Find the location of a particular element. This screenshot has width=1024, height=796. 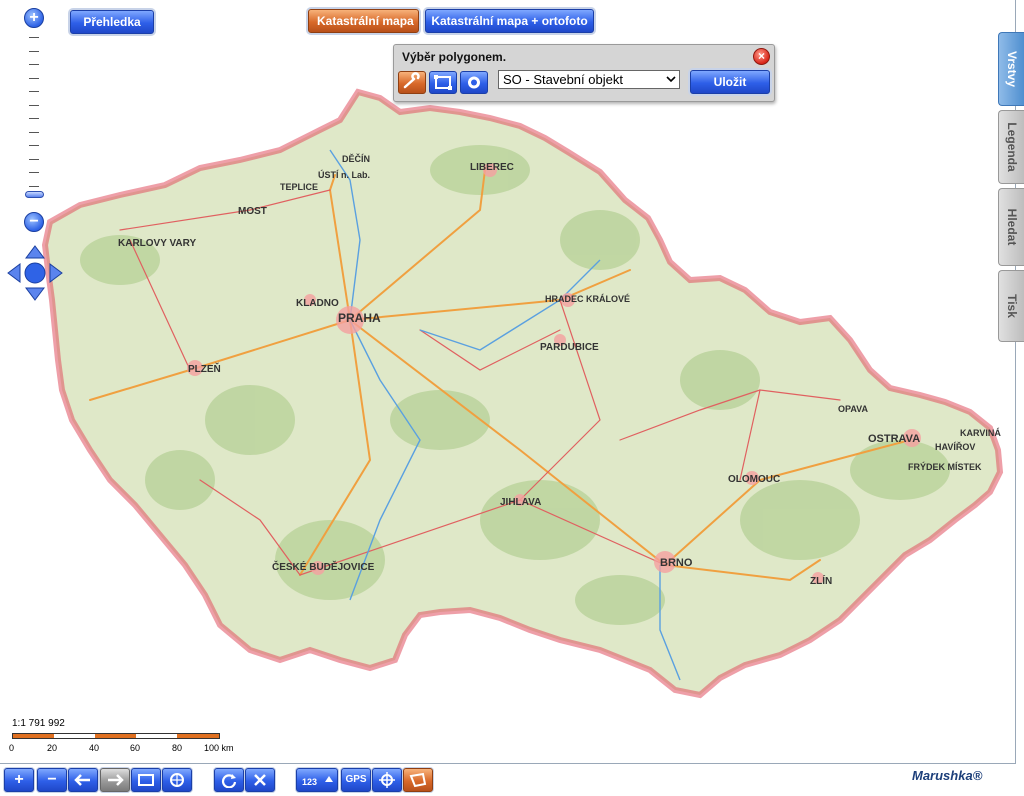

brand-logo: Marushka® is located at coordinates (947, 775).